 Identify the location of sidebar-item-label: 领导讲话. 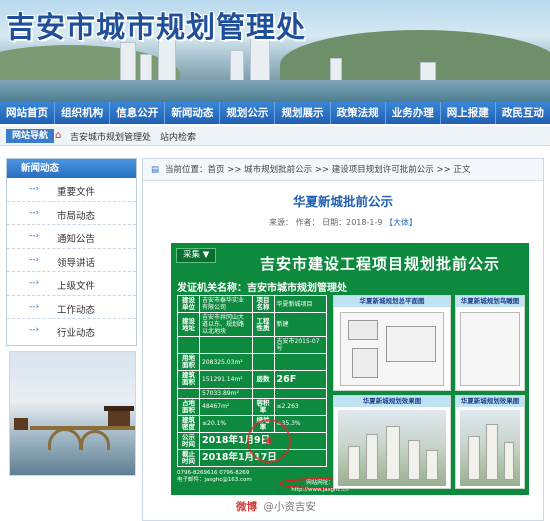
(76, 263).